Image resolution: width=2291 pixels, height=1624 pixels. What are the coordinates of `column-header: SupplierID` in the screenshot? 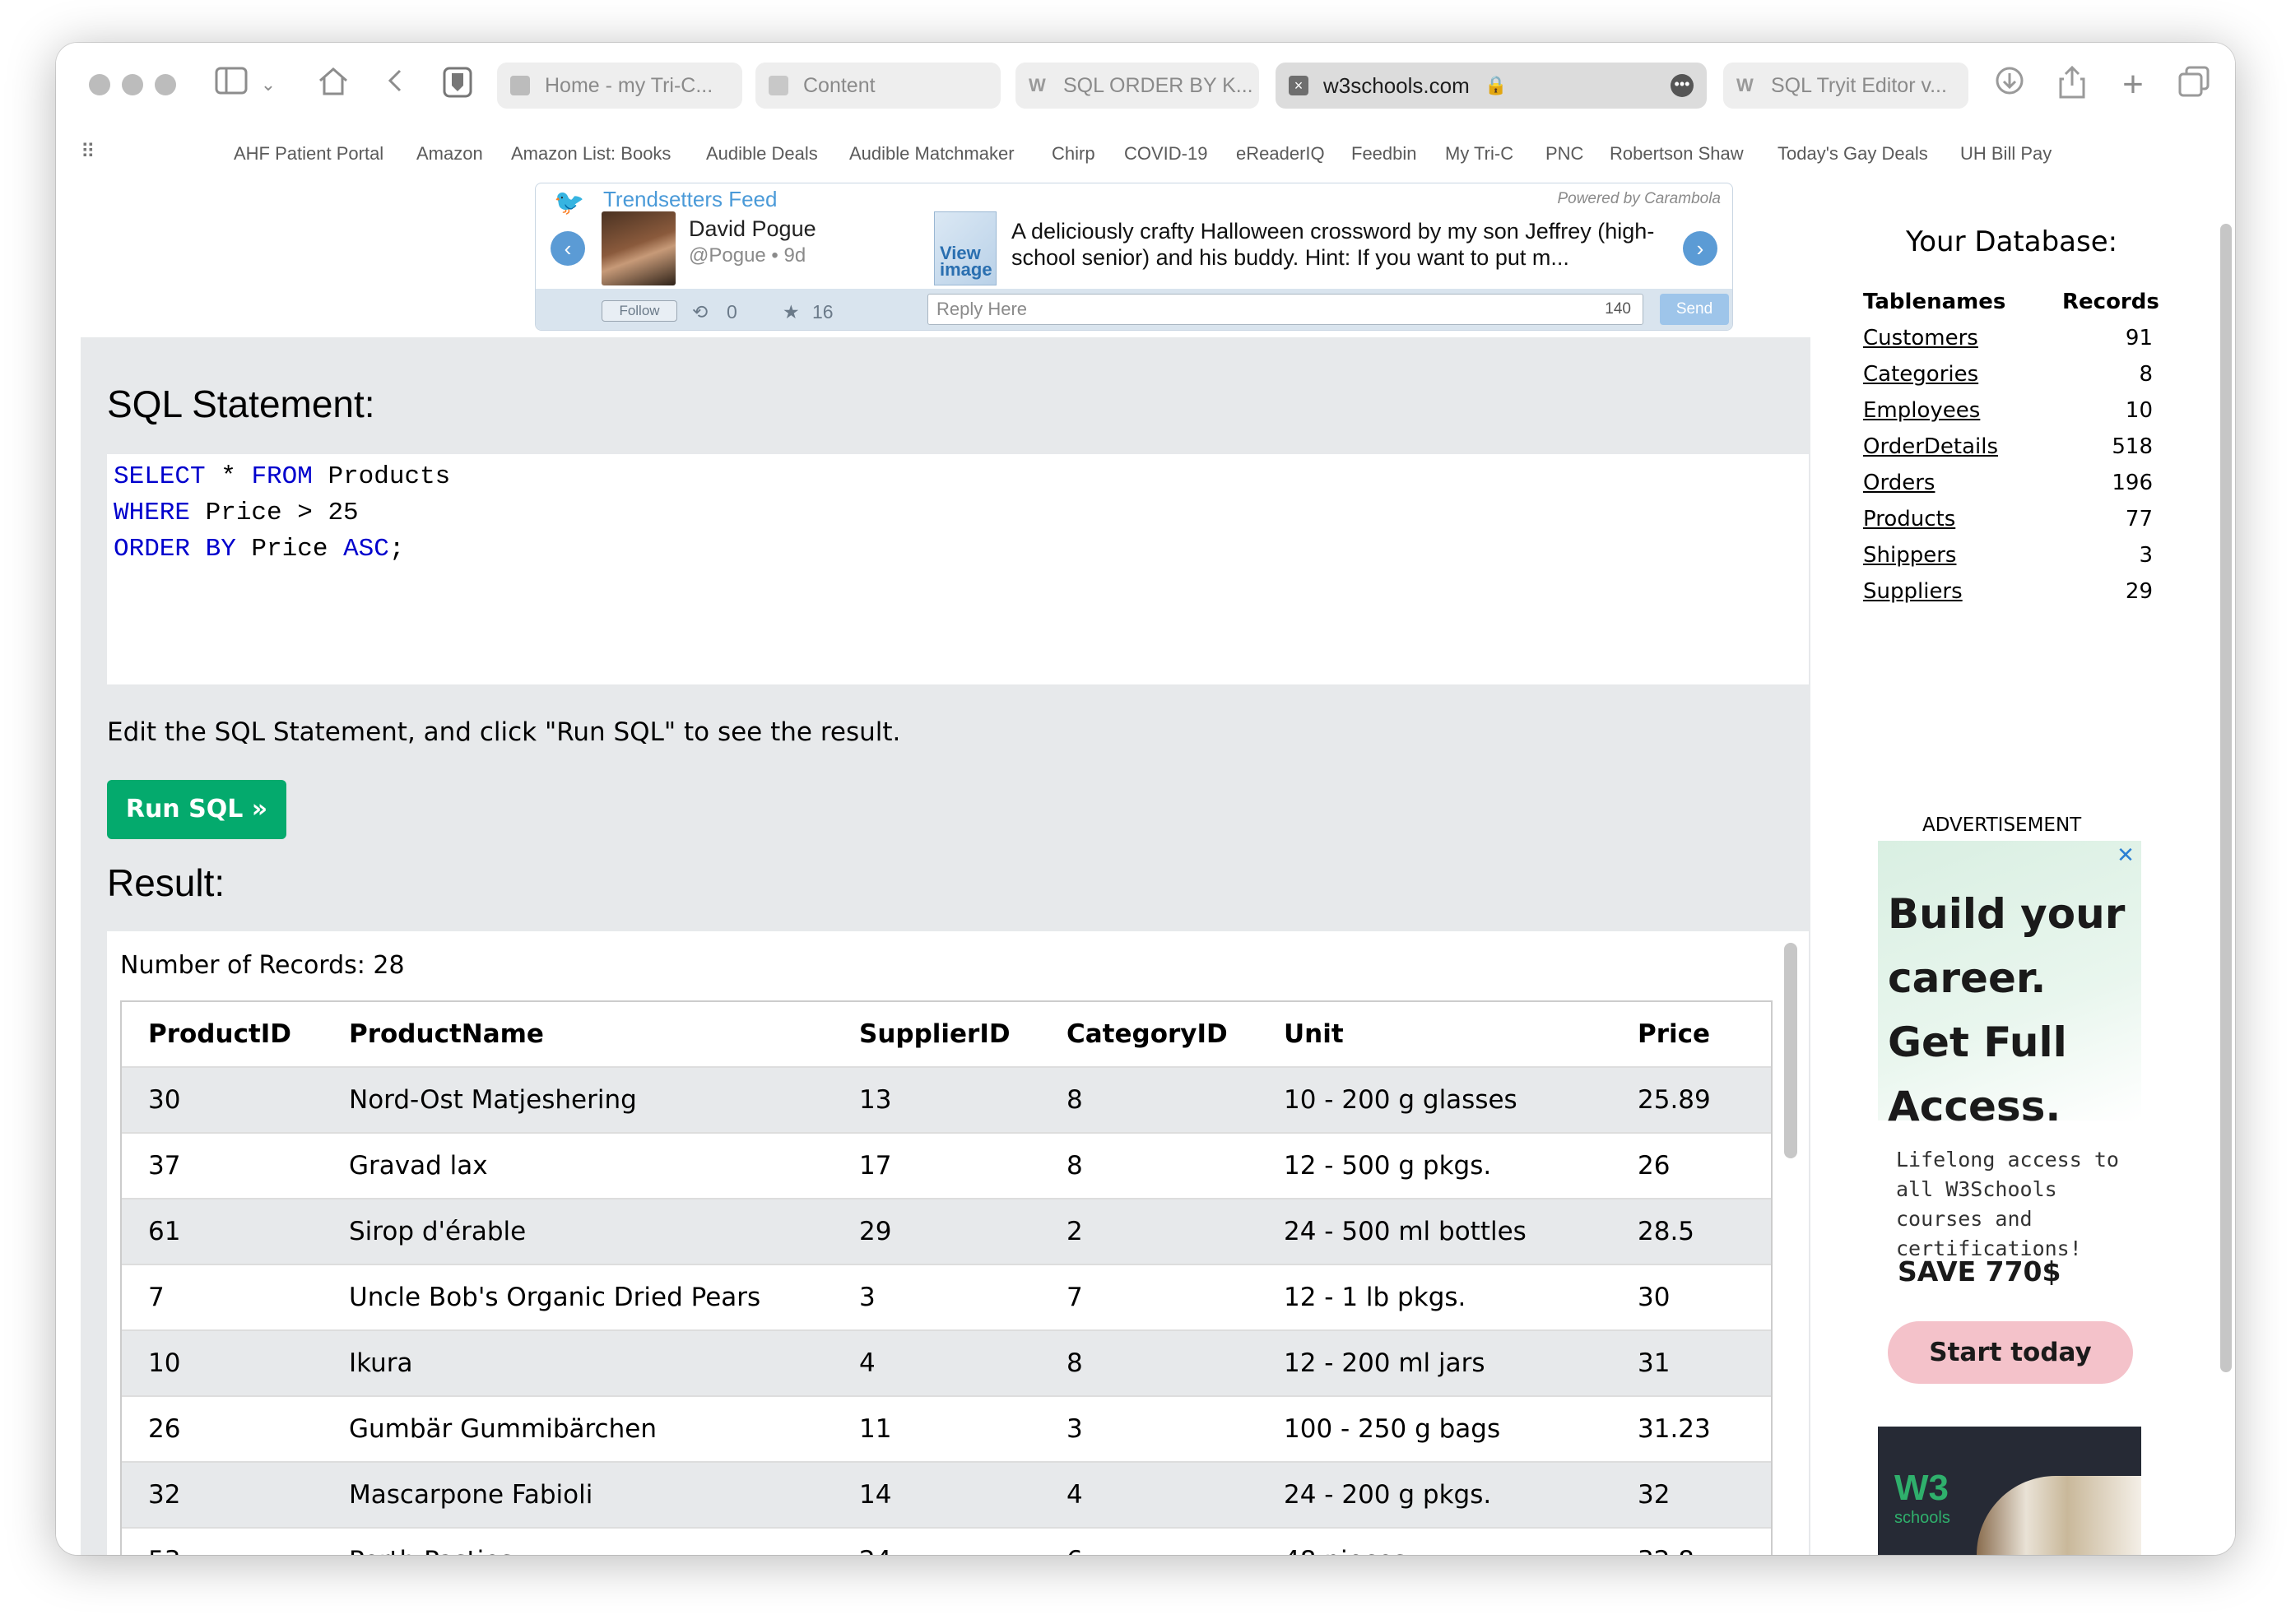 It's located at (935, 1034).